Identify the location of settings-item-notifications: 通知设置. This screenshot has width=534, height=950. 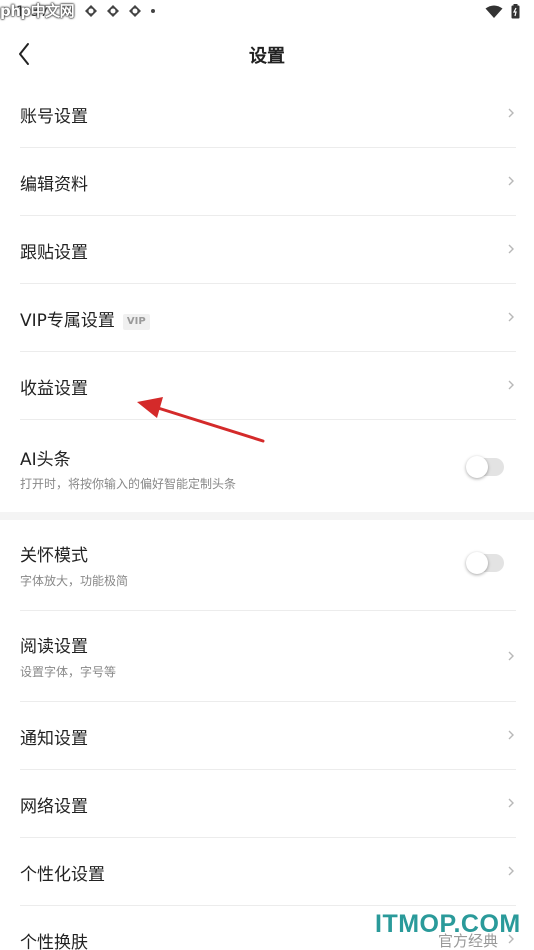
(268, 736).